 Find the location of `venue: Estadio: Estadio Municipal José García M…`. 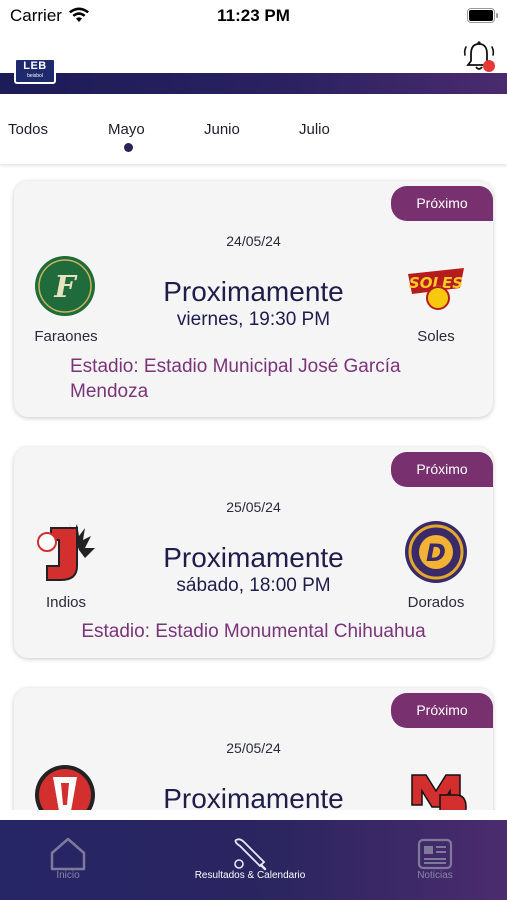

venue: Estadio: Estadio Municipal José García M… is located at coordinates (235, 379).